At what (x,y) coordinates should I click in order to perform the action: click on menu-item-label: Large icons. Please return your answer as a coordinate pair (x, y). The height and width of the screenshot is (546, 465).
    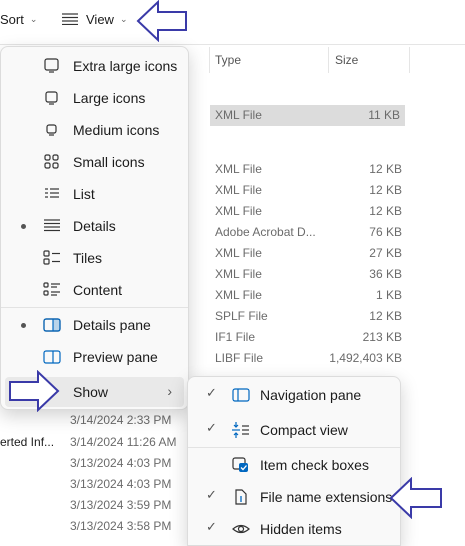
    Looking at the image, I should click on (109, 98).